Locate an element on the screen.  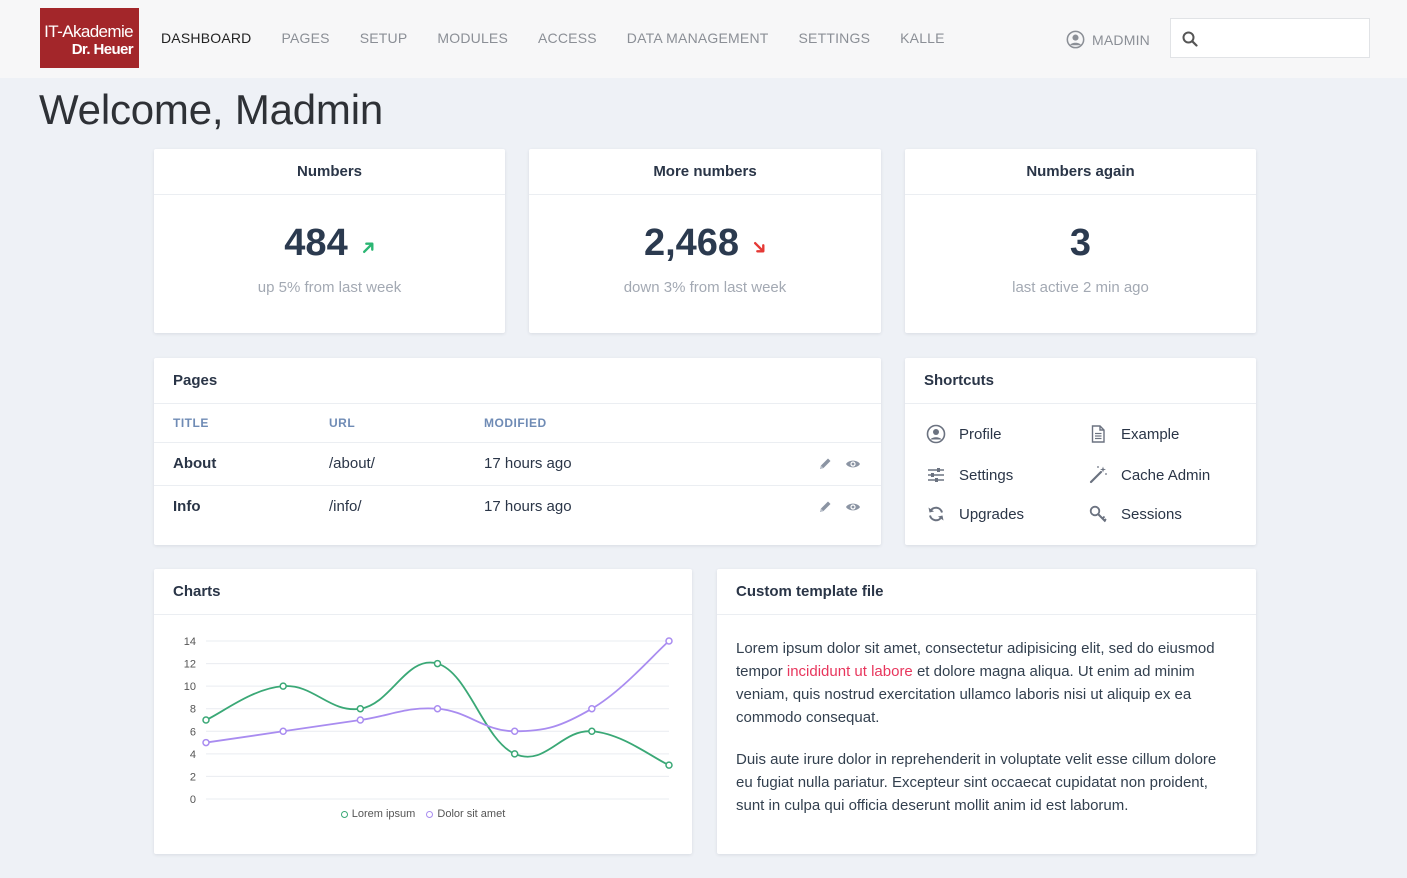
page-url-cell: /about/ is located at coordinates (406, 464).